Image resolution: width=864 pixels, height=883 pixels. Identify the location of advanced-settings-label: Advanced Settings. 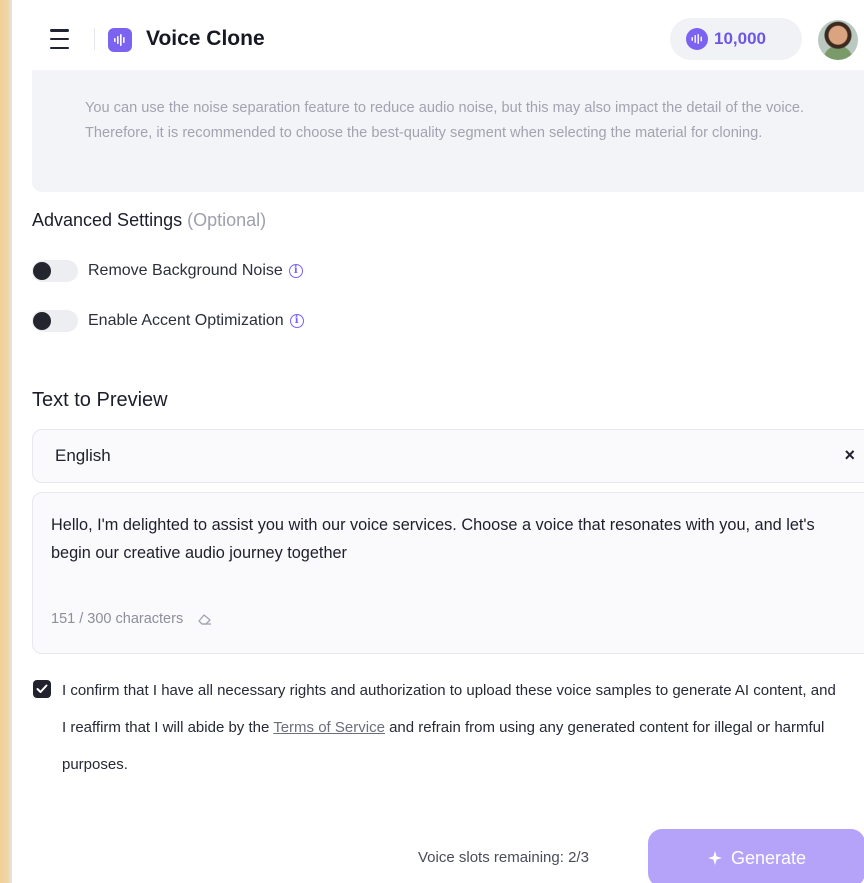
(107, 220).